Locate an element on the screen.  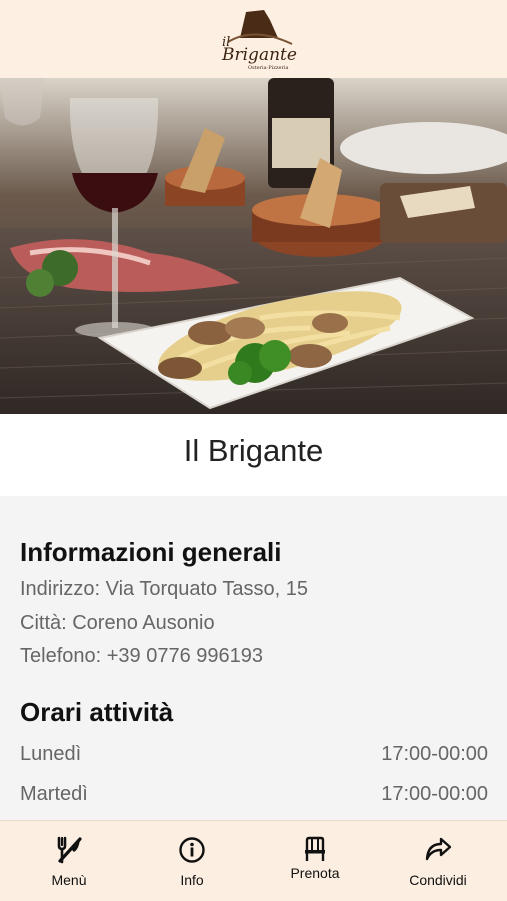
svg-text: Osteria-Pizzeria is located at coordinates (268, 68).